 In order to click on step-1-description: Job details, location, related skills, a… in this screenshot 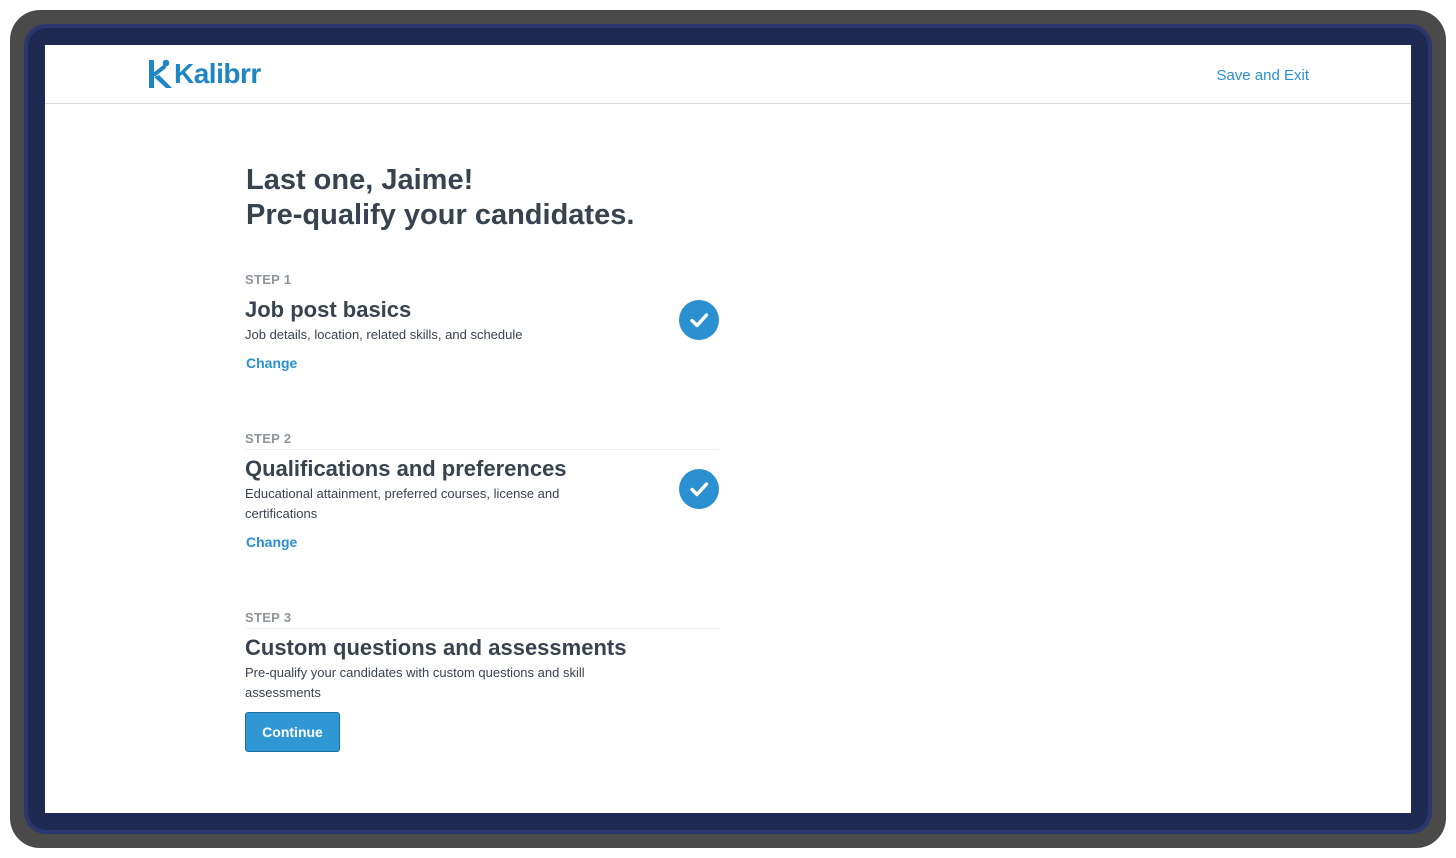, I will do `click(384, 334)`.